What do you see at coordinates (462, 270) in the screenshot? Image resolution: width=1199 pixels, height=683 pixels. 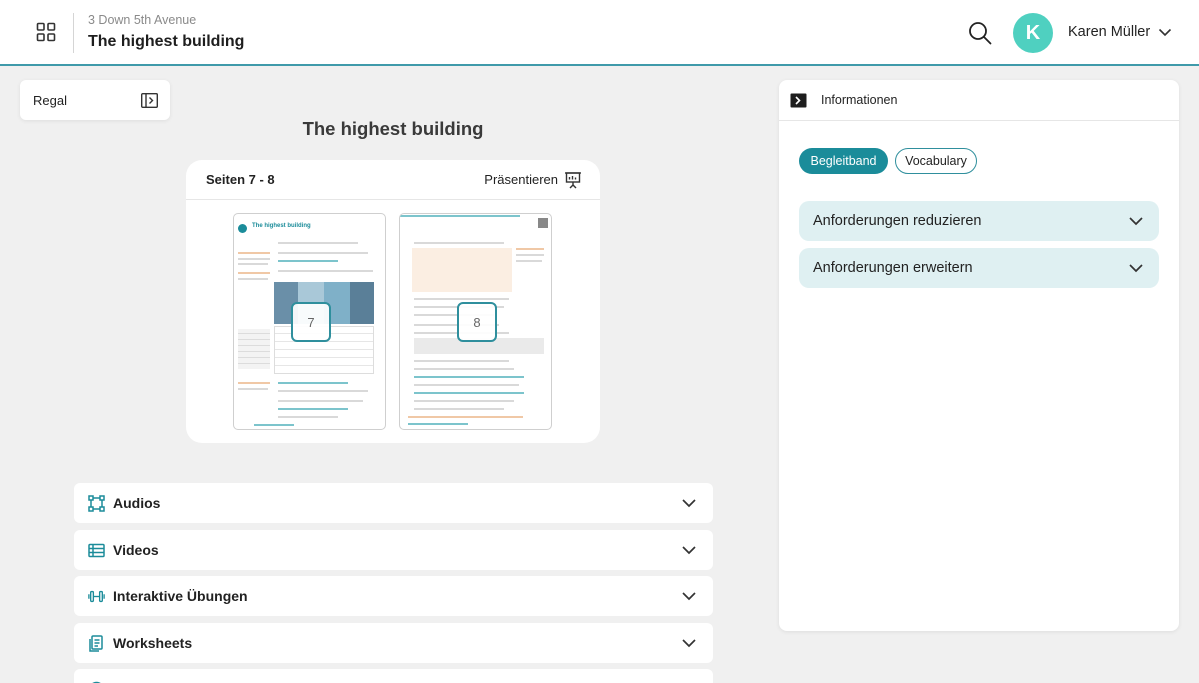 I see `grammar-box` at bounding box center [462, 270].